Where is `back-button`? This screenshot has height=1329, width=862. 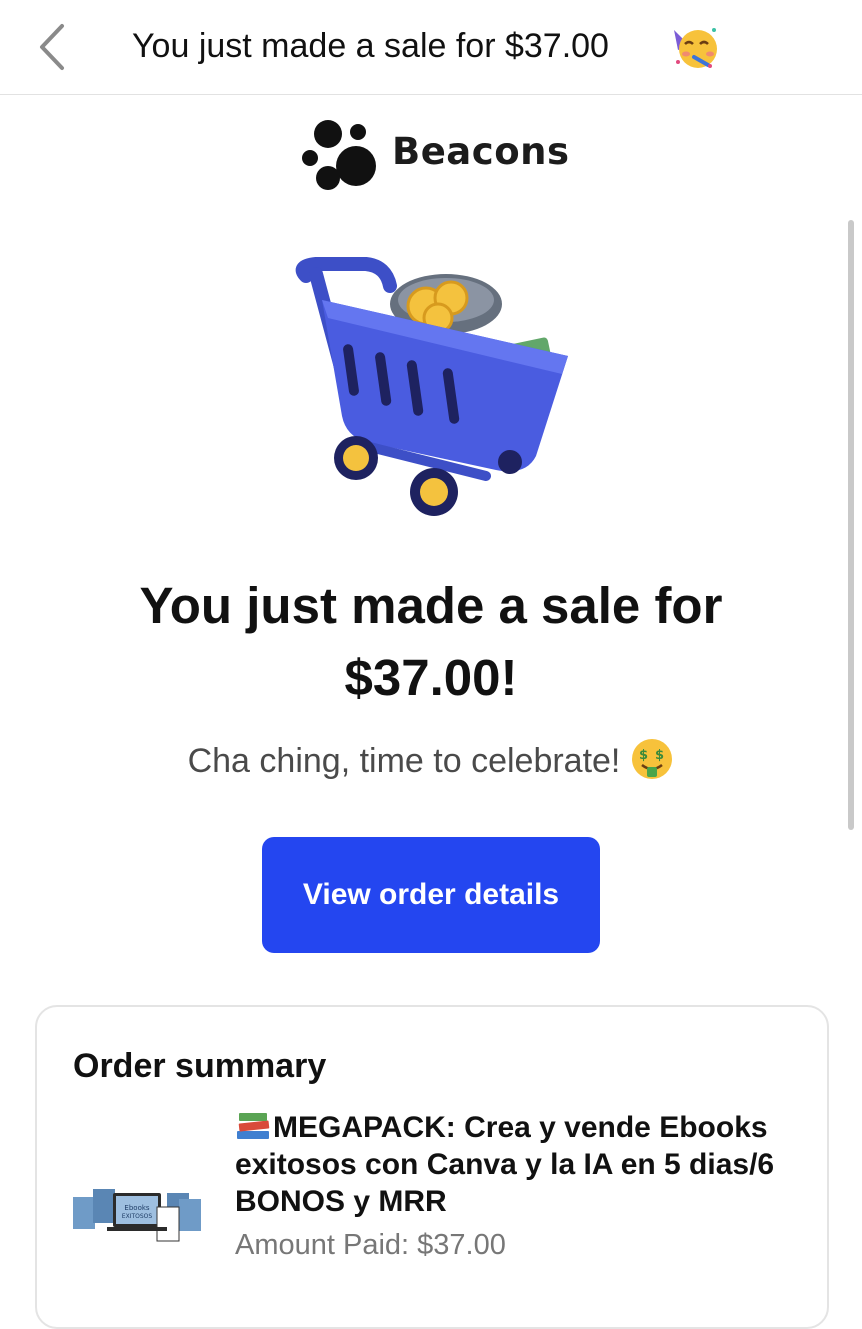
back-button is located at coordinates (54, 47).